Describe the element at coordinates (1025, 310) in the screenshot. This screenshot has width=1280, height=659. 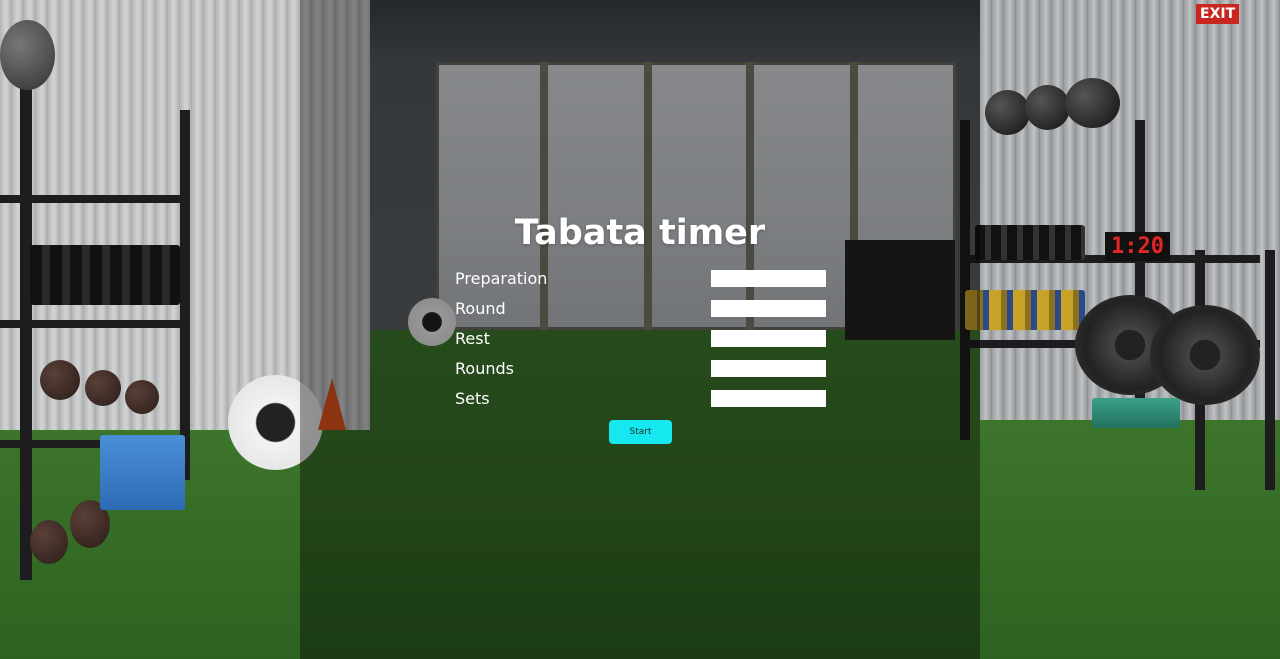
I see `kettlebell-row` at that location.